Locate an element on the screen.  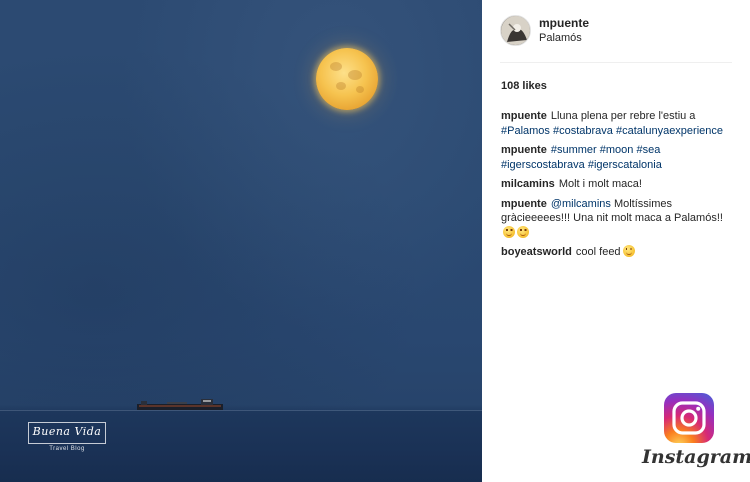
hashtag-link: #costabrava is located at coordinates (583, 131).